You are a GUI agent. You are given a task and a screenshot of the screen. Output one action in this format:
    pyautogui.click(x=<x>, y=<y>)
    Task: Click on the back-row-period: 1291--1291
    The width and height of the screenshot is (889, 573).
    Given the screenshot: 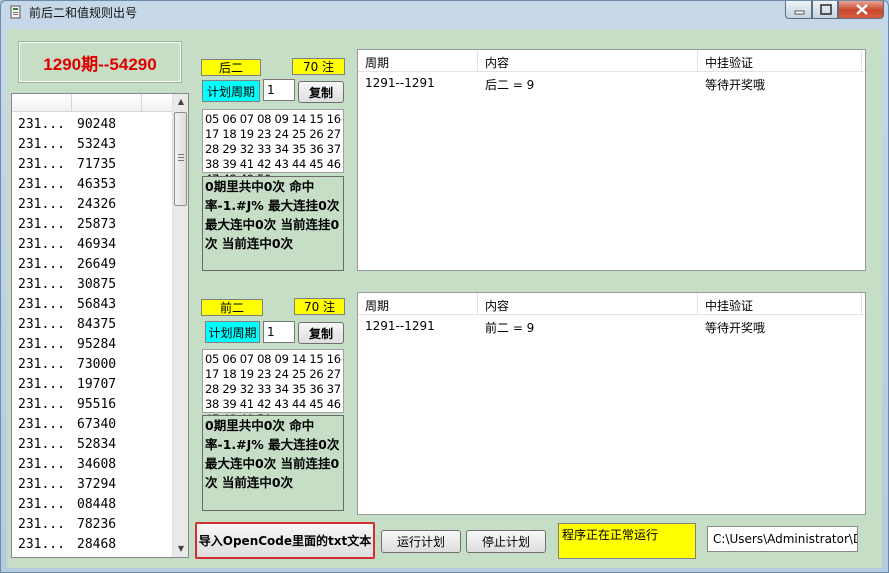 What is the action you would take?
    pyautogui.click(x=400, y=83)
    